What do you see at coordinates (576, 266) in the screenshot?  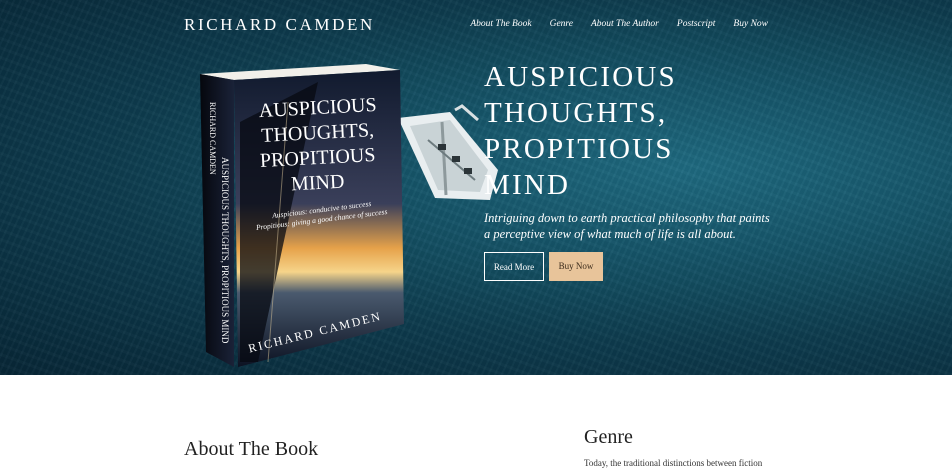 I see `buy-now-button: Buy Now` at bounding box center [576, 266].